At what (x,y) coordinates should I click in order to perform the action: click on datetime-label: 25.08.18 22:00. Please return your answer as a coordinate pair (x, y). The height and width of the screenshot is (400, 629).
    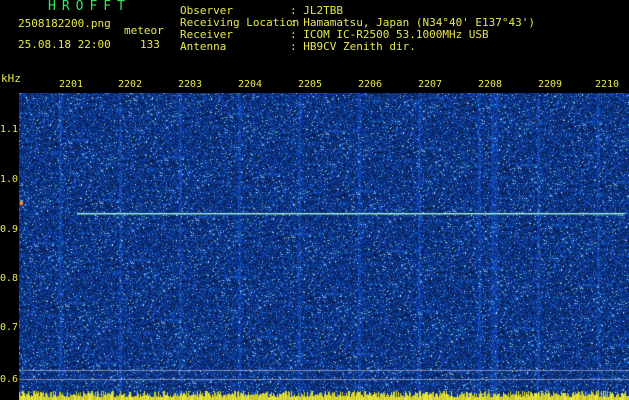
    Looking at the image, I should click on (64, 44).